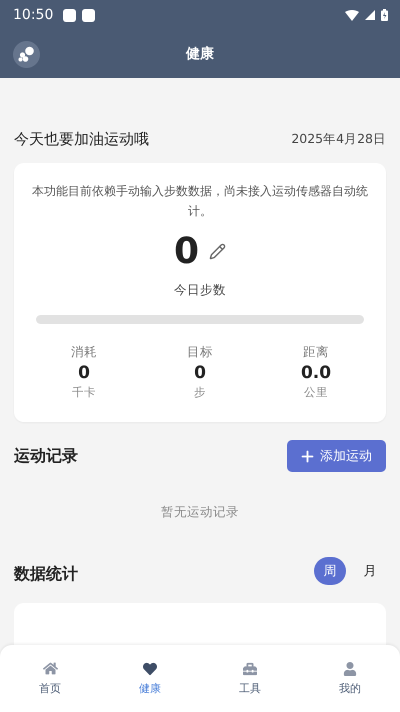  I want to click on nav-tab: 工具, so click(250, 678).